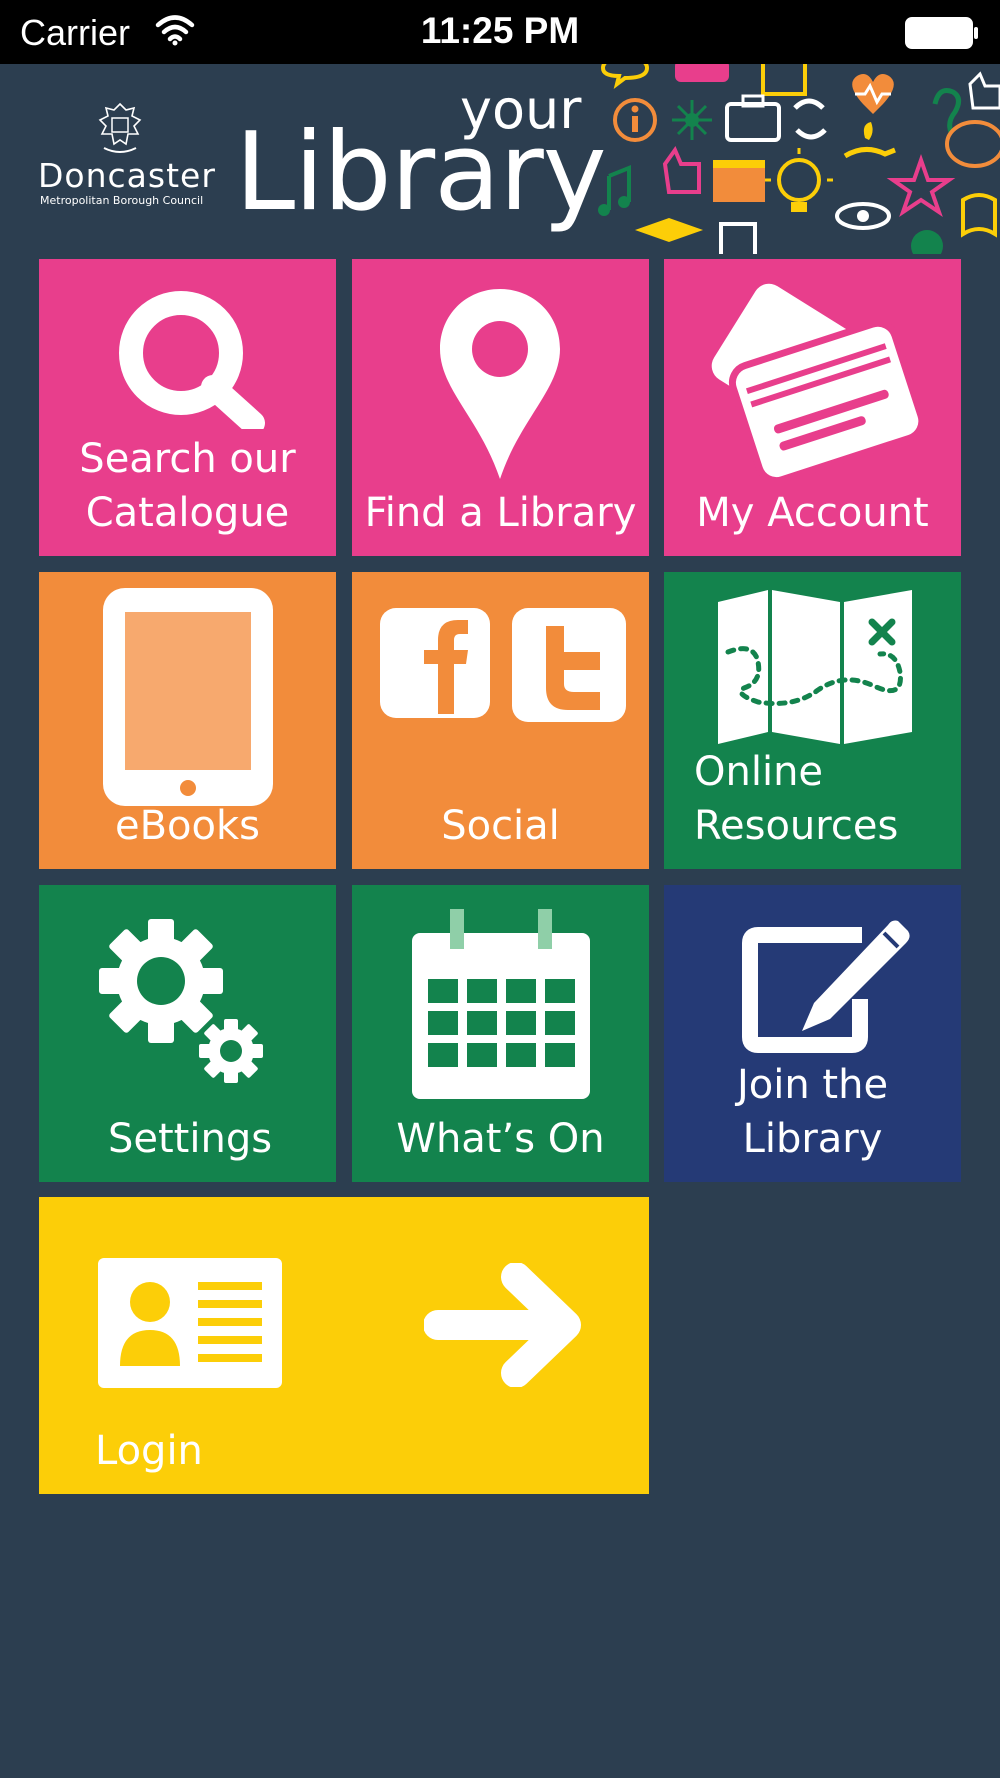 The width and height of the screenshot is (1000, 1778). Describe the element at coordinates (815, 667) in the screenshot. I see `treasure-map-icon` at that location.